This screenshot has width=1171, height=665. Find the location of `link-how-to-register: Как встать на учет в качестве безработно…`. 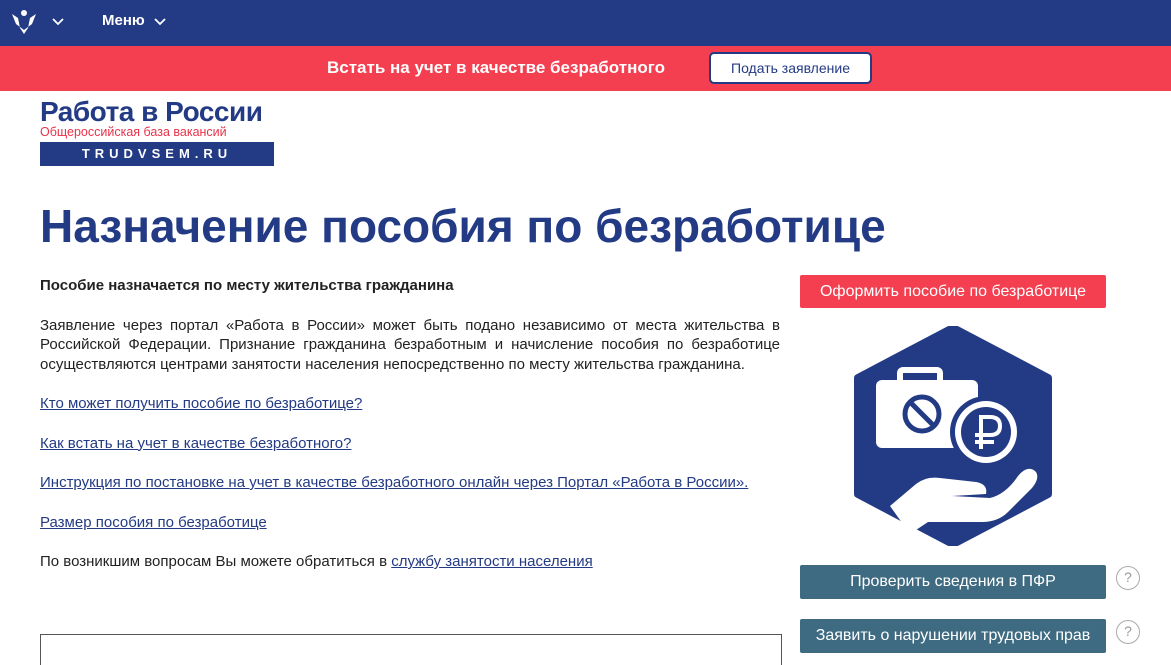

link-how-to-register: Как встать на учет в качестве безработно… is located at coordinates (410, 444).